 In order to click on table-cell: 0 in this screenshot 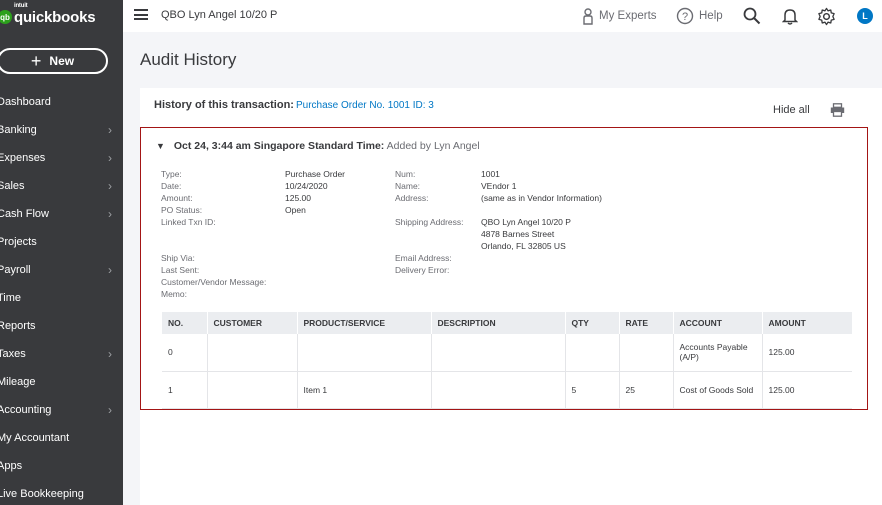, I will do `click(185, 353)`.